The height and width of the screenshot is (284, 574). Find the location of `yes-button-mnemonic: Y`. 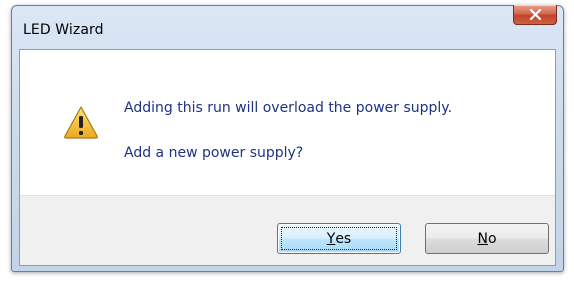

yes-button-mnemonic: Y is located at coordinates (331, 238).